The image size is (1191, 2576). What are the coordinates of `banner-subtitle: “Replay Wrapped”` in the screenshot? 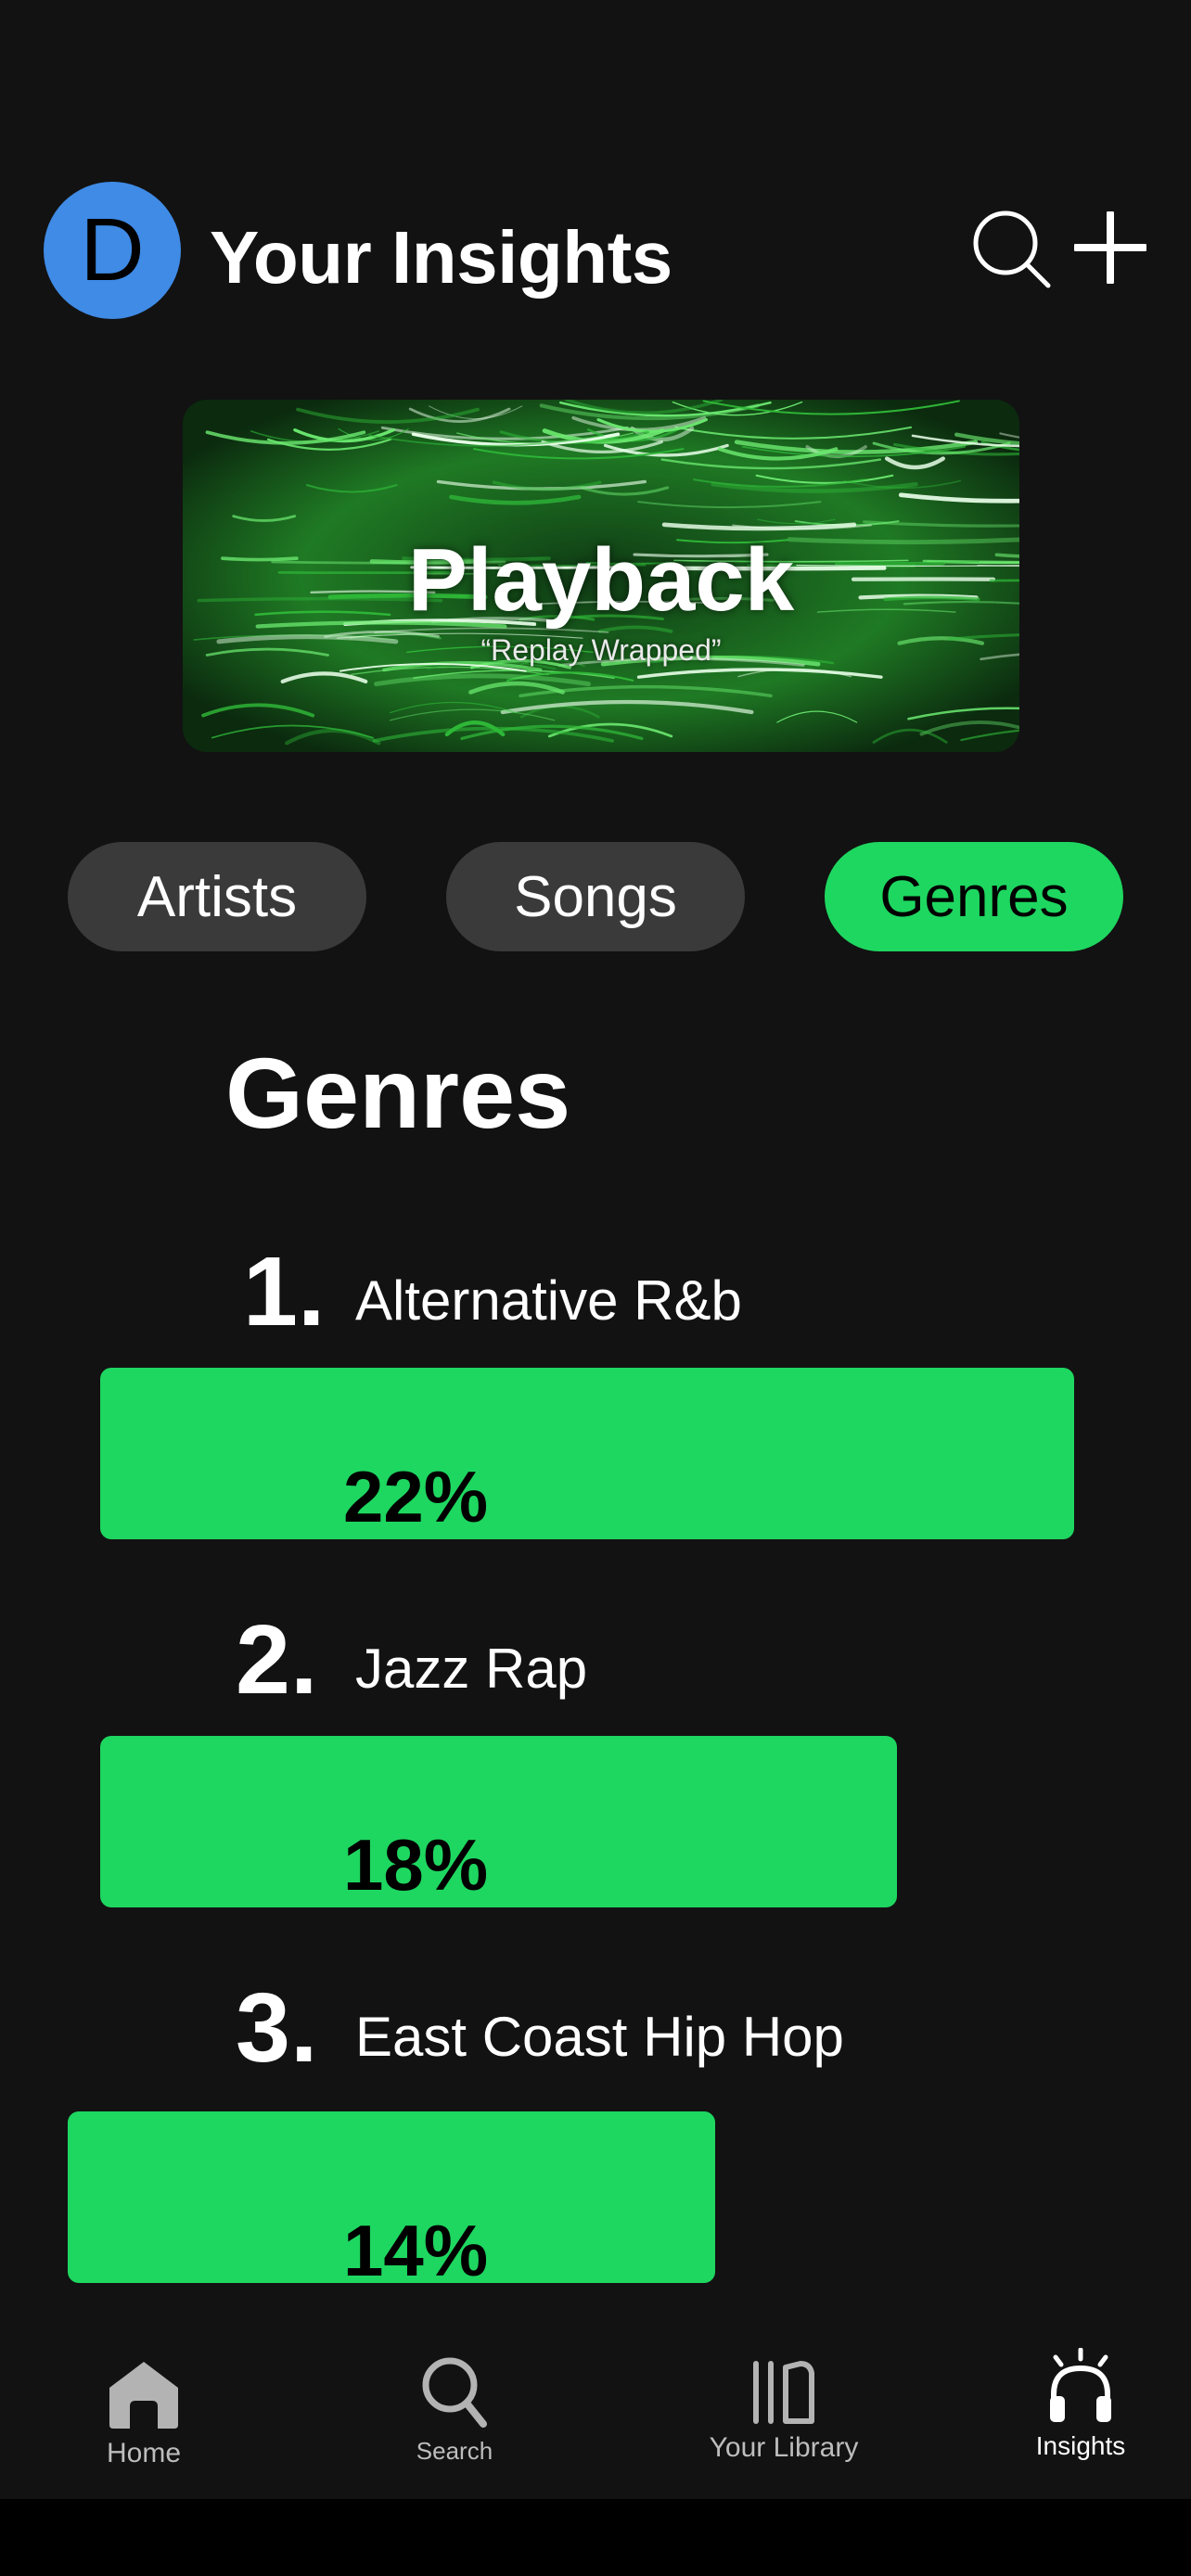 It's located at (601, 650).